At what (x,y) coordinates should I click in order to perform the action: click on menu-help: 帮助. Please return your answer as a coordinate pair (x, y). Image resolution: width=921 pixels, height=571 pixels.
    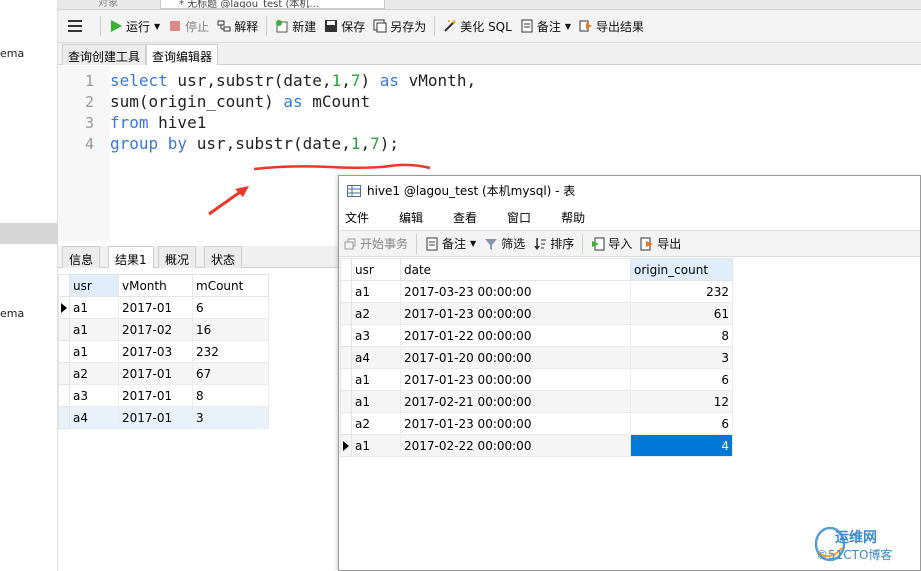
    Looking at the image, I should click on (576, 217).